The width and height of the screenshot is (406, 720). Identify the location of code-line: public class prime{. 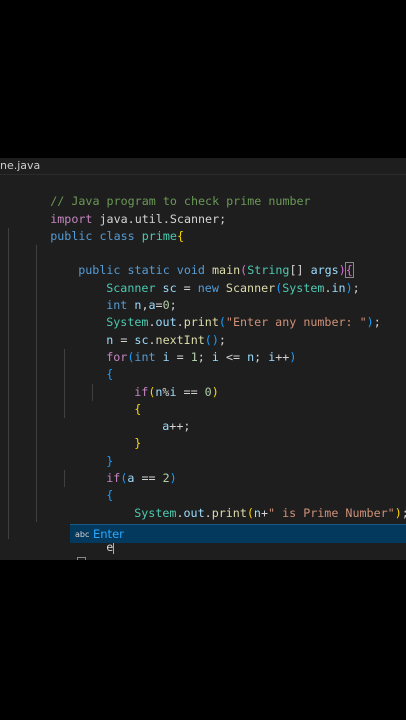
(117, 235).